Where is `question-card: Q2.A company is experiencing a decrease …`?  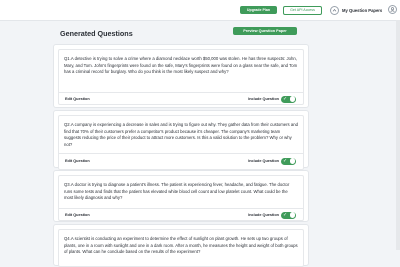
question-card: Q2.A company is experiencing a decrease … is located at coordinates (181, 140).